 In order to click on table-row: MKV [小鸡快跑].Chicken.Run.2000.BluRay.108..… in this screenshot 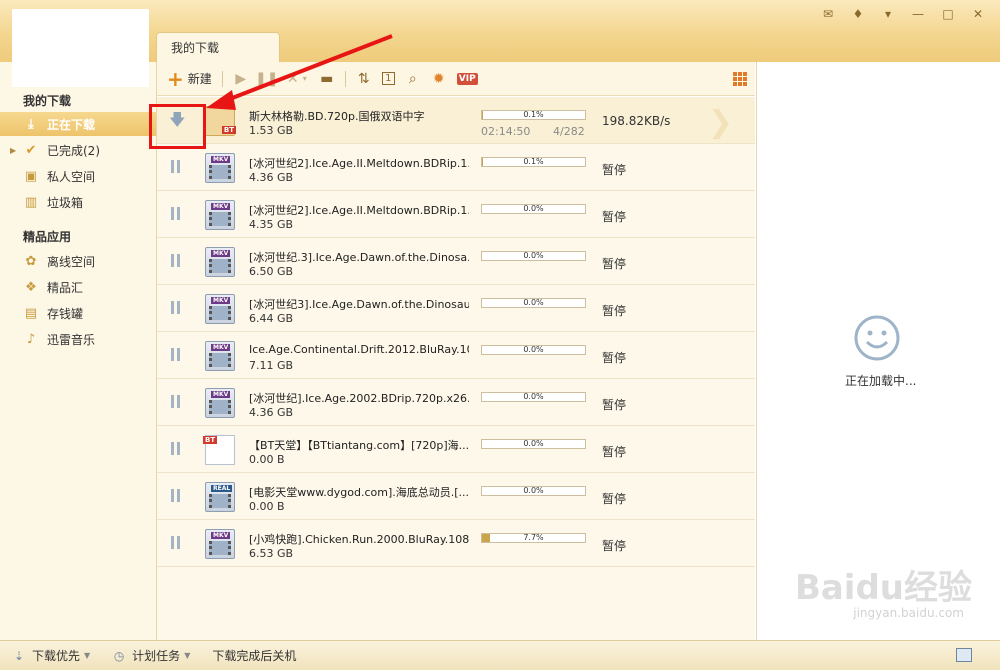, I will do `click(456, 543)`.